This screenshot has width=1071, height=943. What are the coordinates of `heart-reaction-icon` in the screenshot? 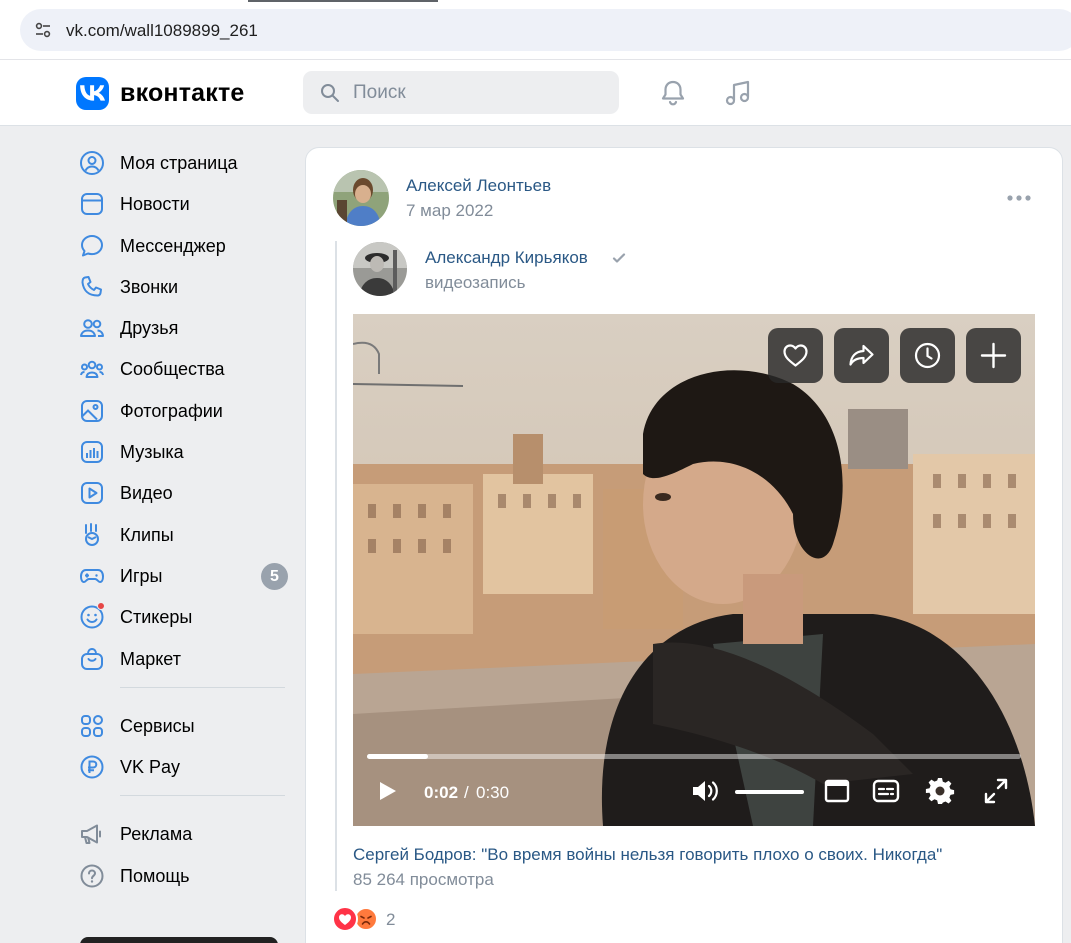 It's located at (345, 919).